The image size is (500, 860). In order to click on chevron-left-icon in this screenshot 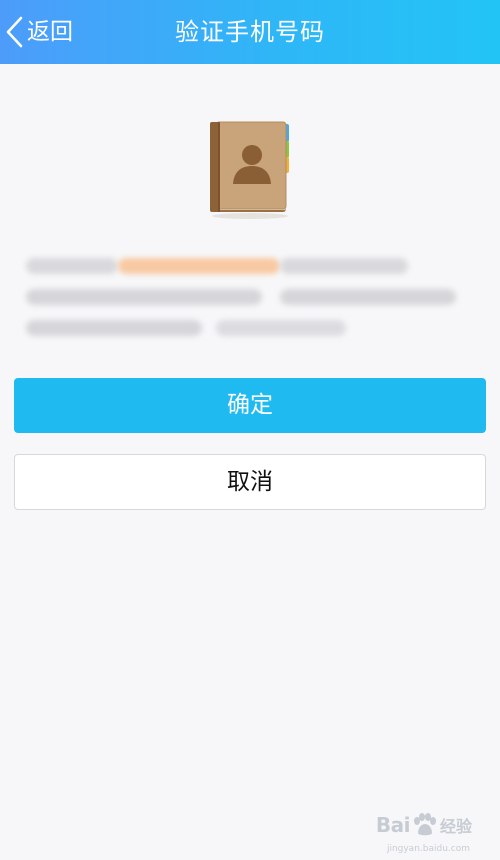, I will do `click(15, 32)`.